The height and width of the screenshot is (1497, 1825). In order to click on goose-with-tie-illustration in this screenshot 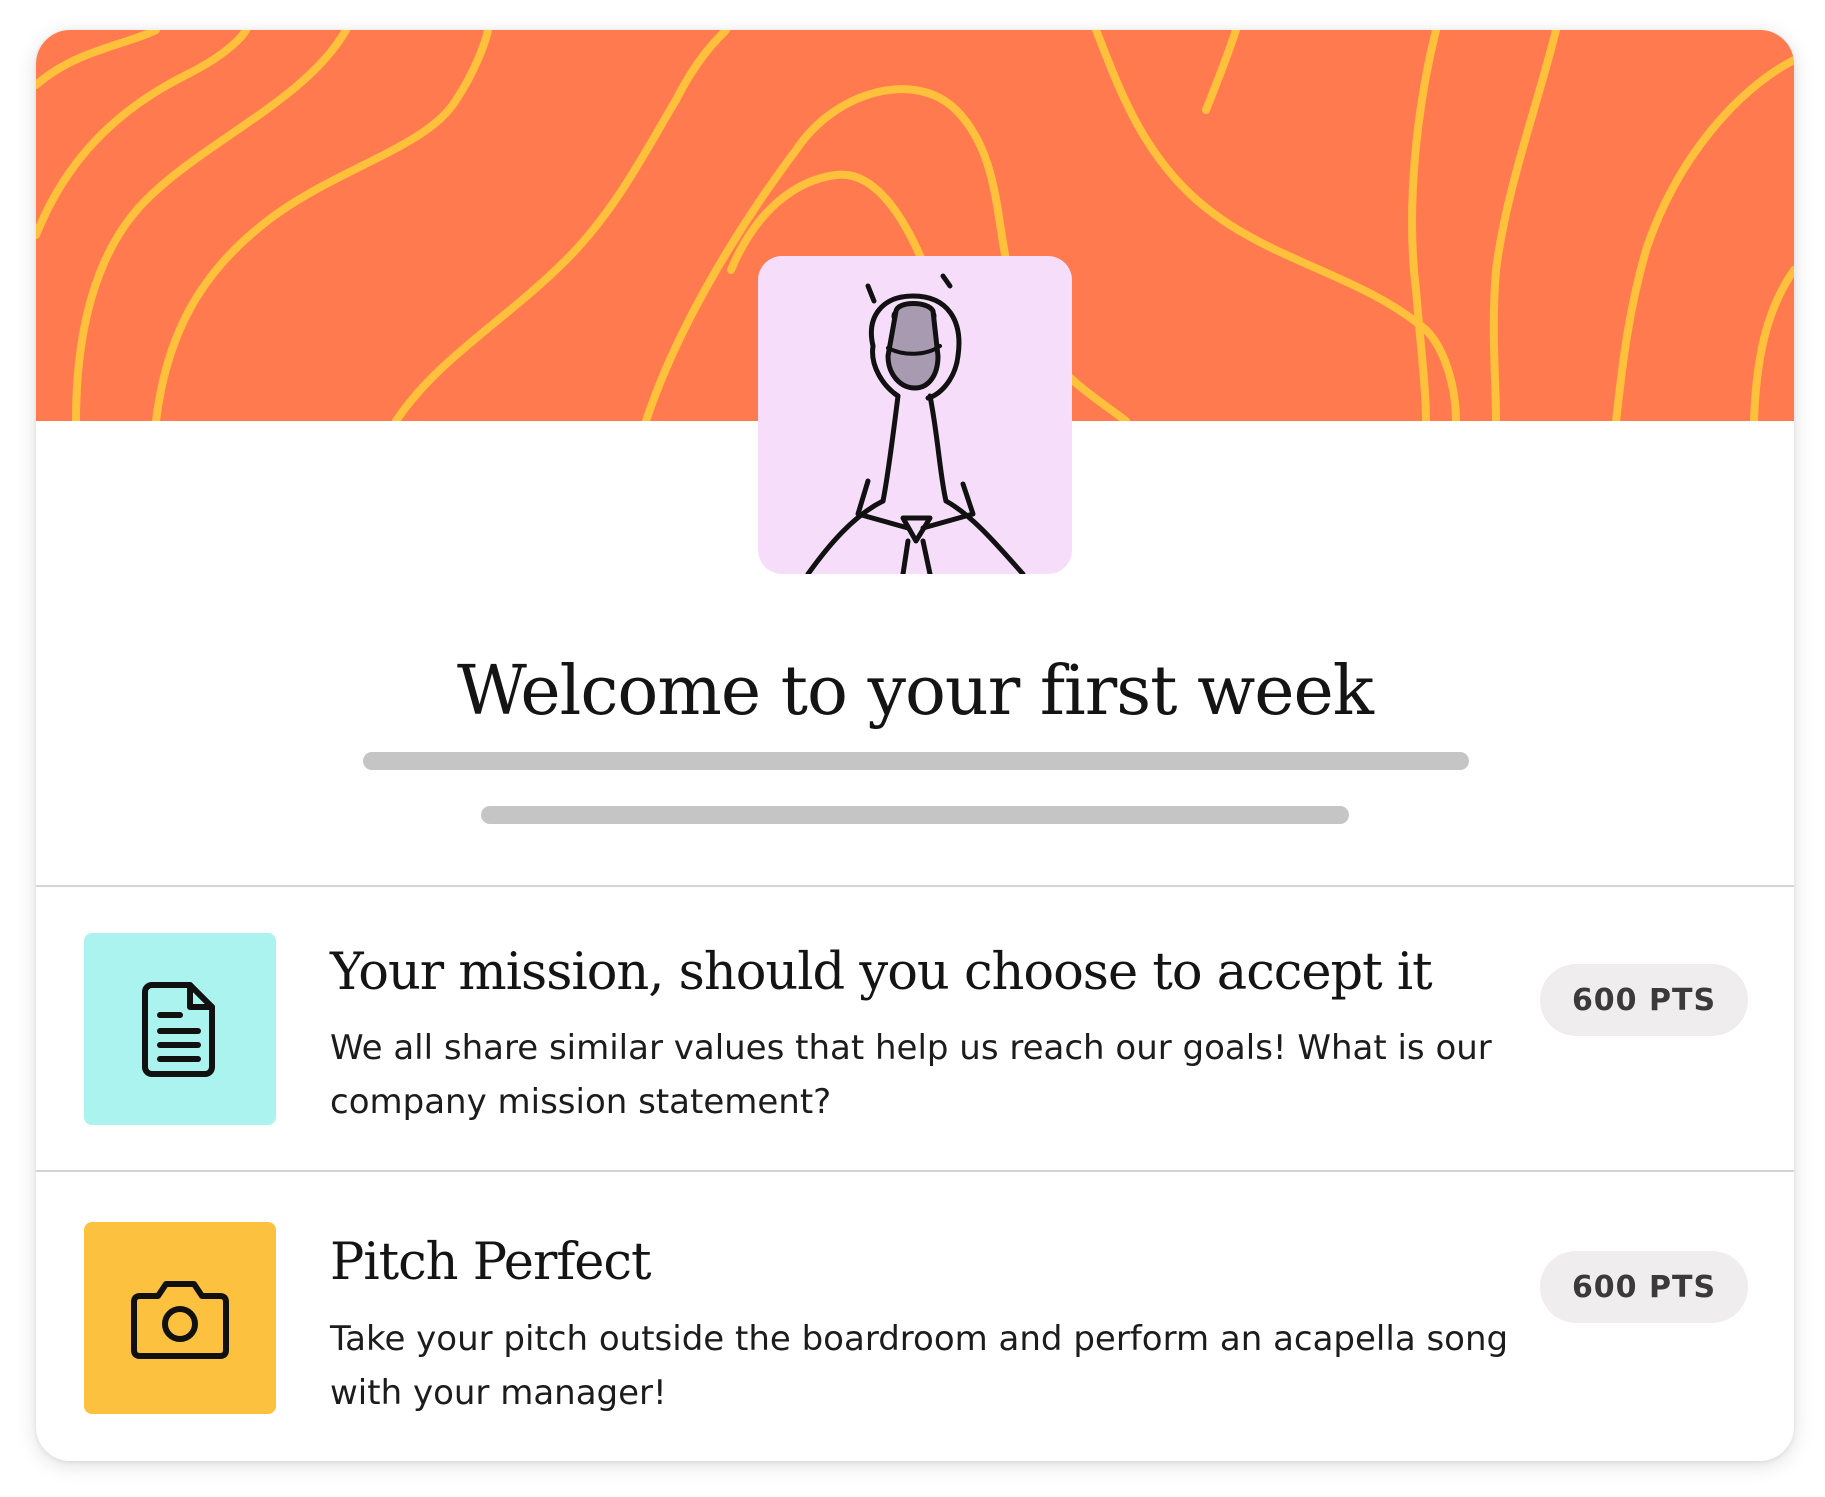, I will do `click(915, 415)`.